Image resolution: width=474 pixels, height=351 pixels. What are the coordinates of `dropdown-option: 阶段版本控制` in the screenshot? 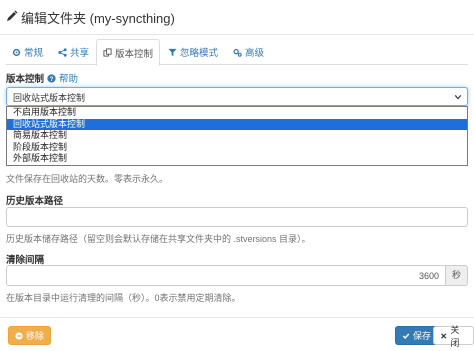 It's located at (237, 148).